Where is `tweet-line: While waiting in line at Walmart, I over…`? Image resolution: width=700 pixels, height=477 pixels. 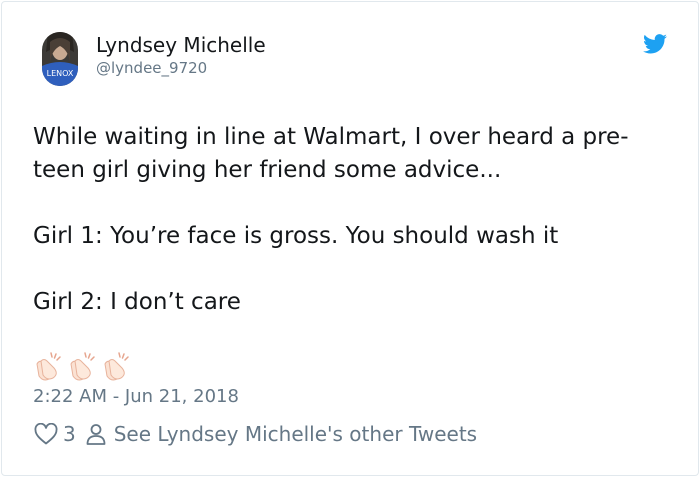
tweet-line: While waiting in line at Walmart, I over… is located at coordinates (331, 137).